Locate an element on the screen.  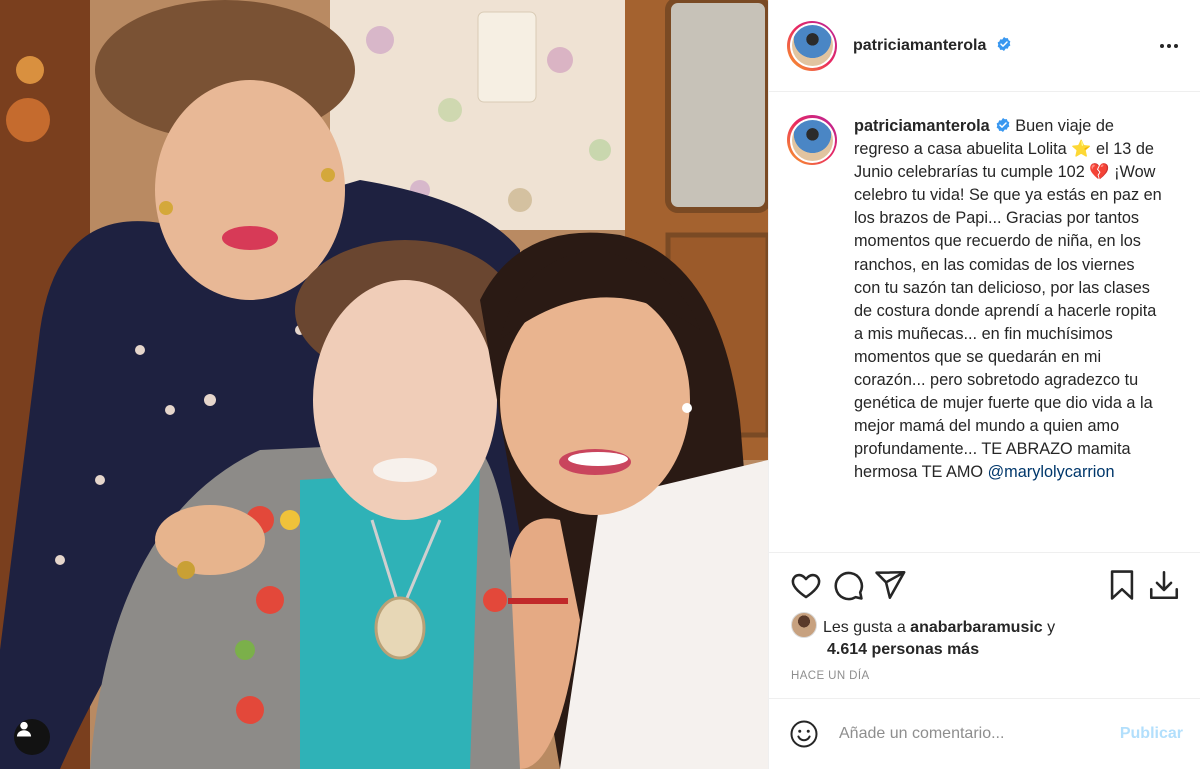
comment-icon is located at coordinates (849, 586).